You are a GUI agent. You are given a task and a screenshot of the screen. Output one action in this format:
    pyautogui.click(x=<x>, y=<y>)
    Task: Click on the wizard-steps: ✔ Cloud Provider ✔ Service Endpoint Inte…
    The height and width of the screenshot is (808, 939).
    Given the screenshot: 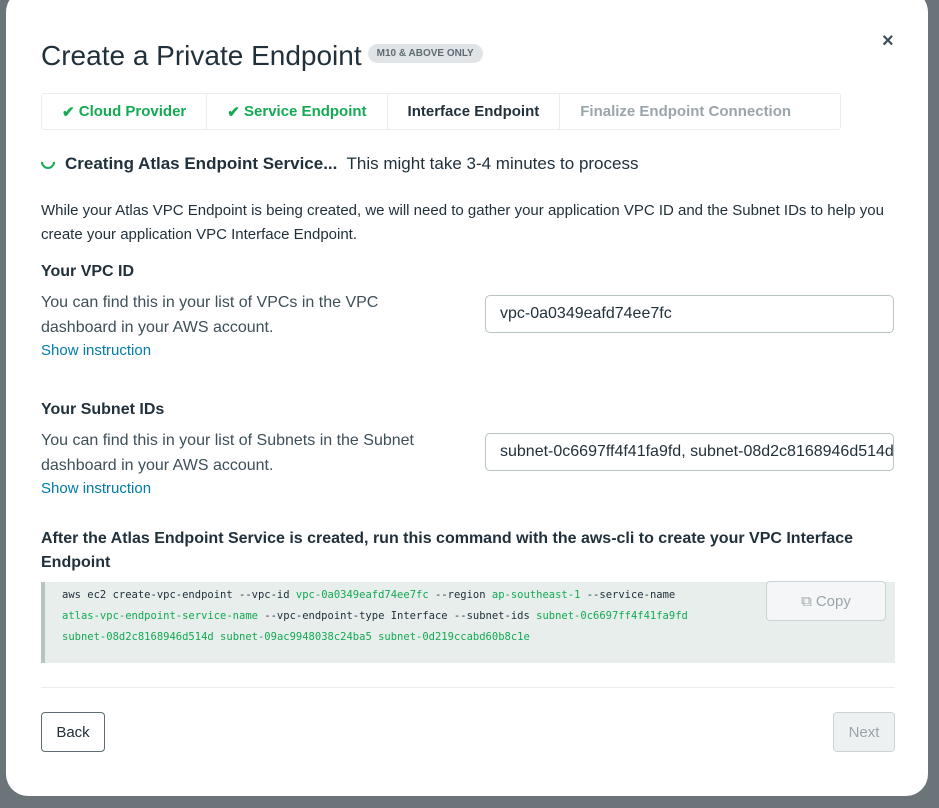 What is the action you would take?
    pyautogui.click(x=441, y=111)
    